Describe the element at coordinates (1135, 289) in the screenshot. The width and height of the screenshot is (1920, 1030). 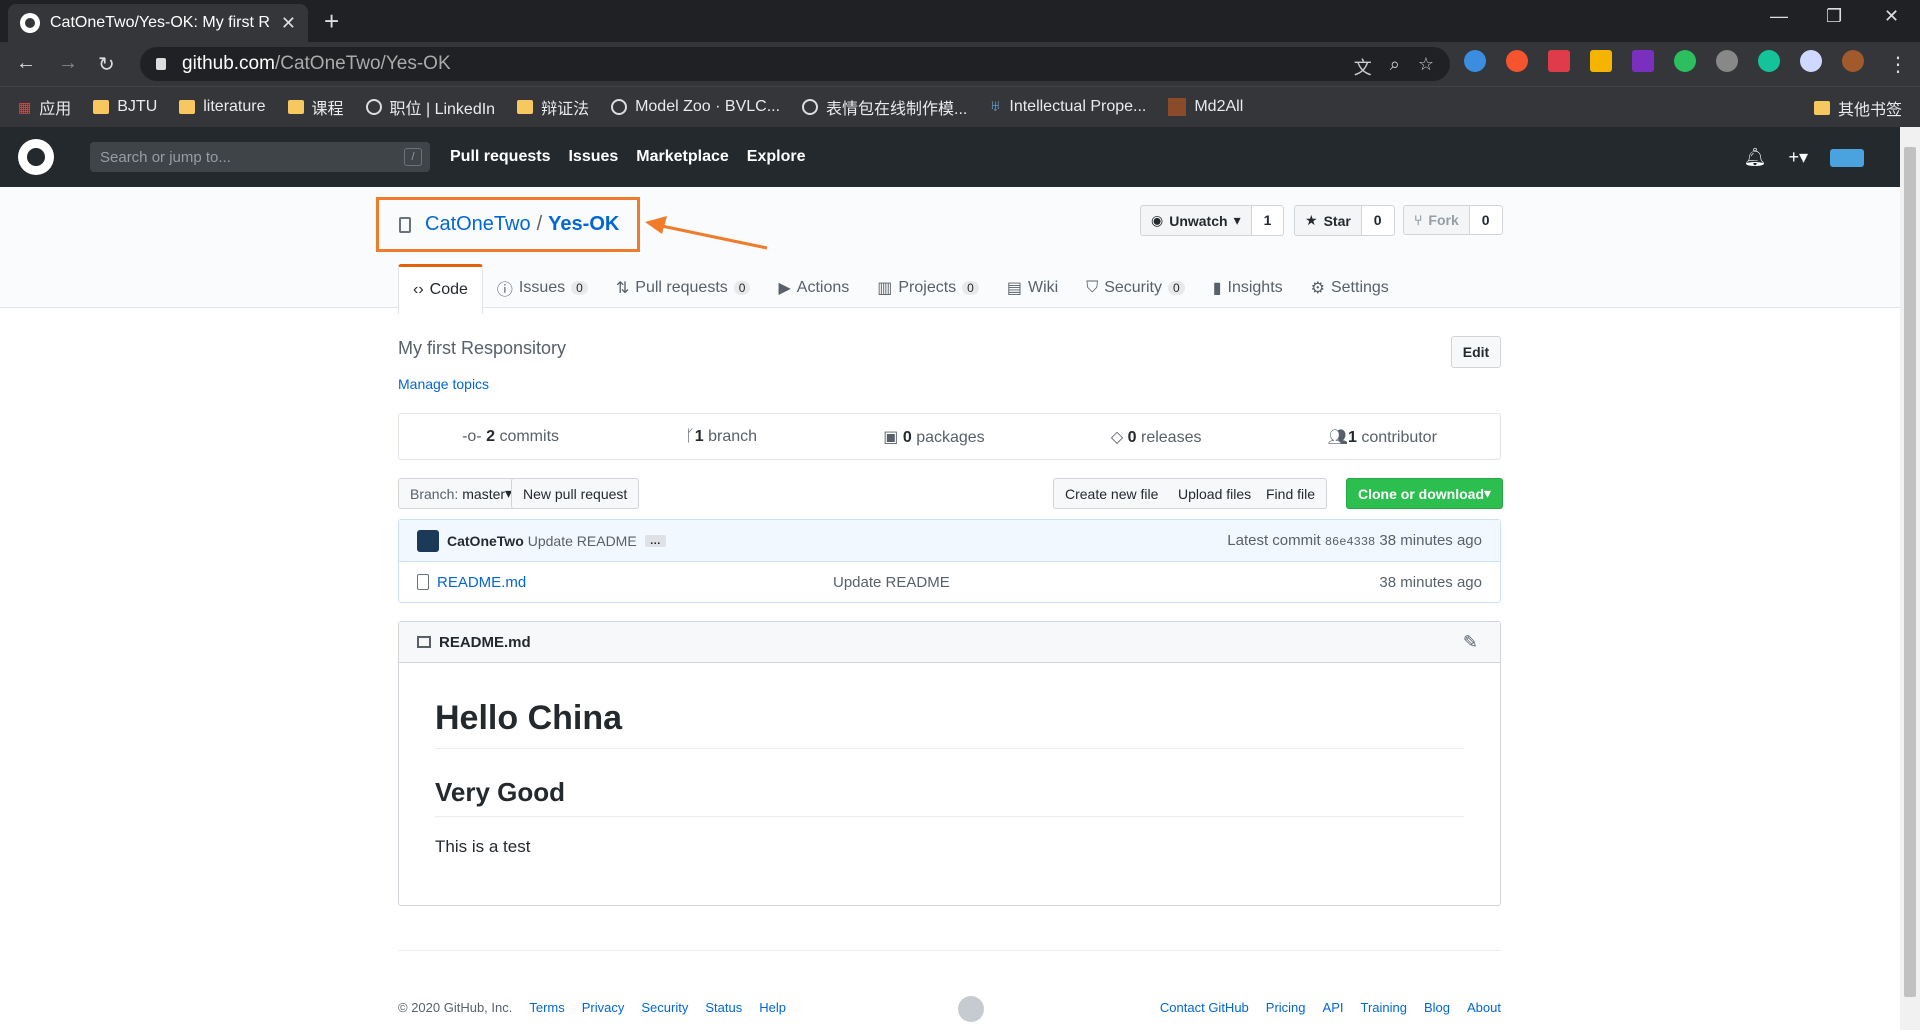
I see `tab-security: ⛉ Security 0` at that location.